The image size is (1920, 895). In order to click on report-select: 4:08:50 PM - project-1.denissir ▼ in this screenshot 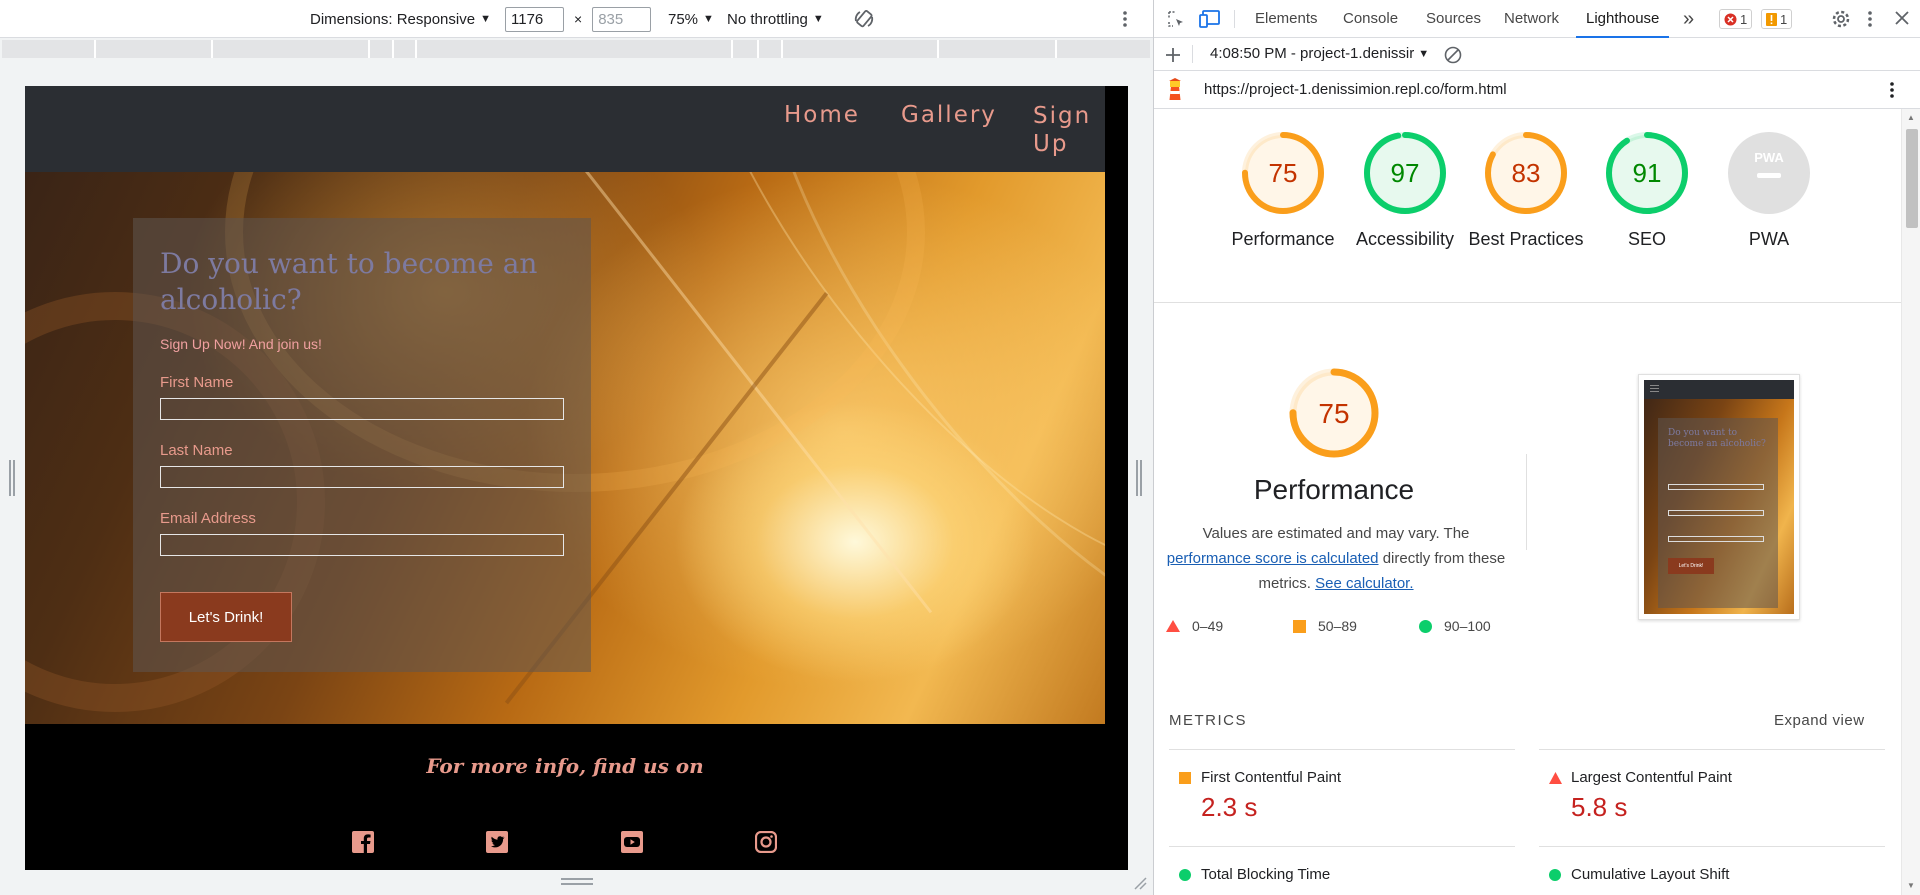, I will do `click(1319, 53)`.